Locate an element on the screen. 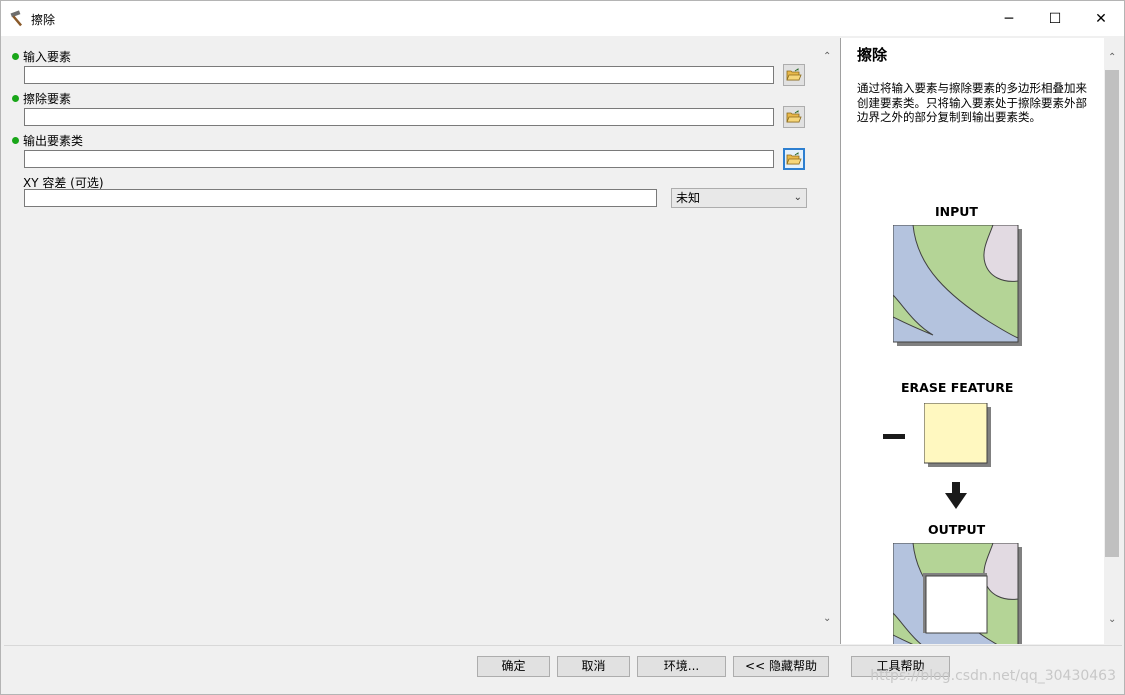 The width and height of the screenshot is (1125, 695). window-title: 擦除 is located at coordinates (43, 20).